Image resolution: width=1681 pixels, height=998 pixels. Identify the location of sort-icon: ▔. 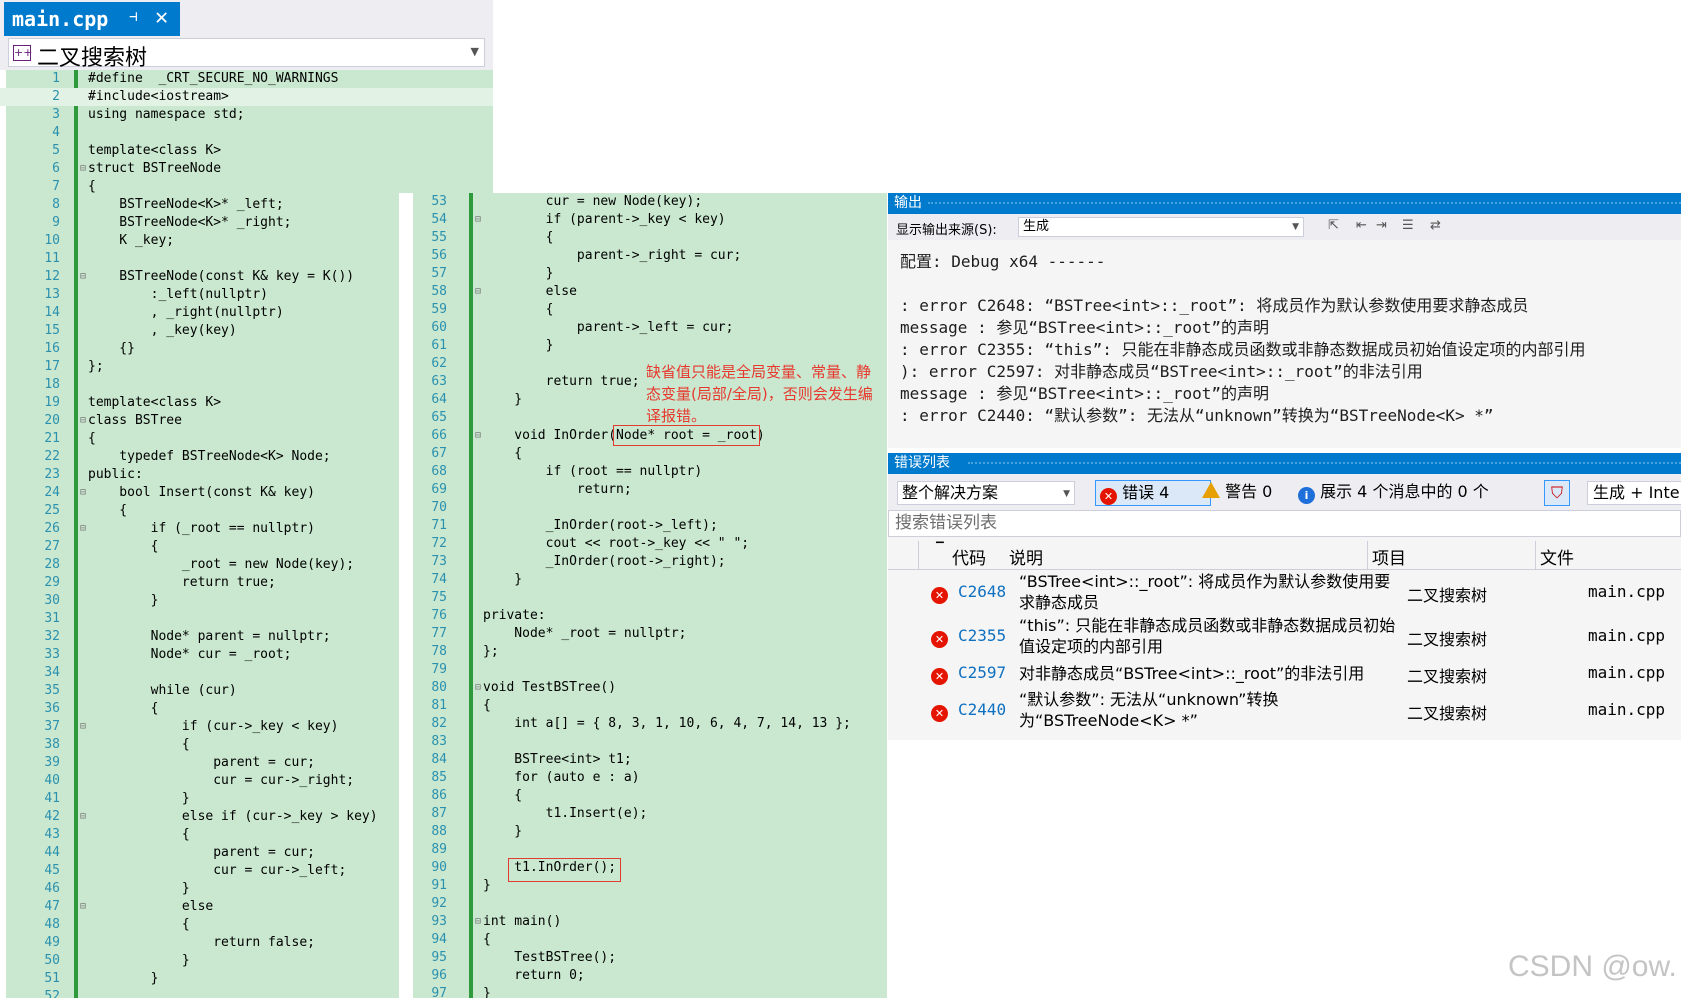
(940, 548).